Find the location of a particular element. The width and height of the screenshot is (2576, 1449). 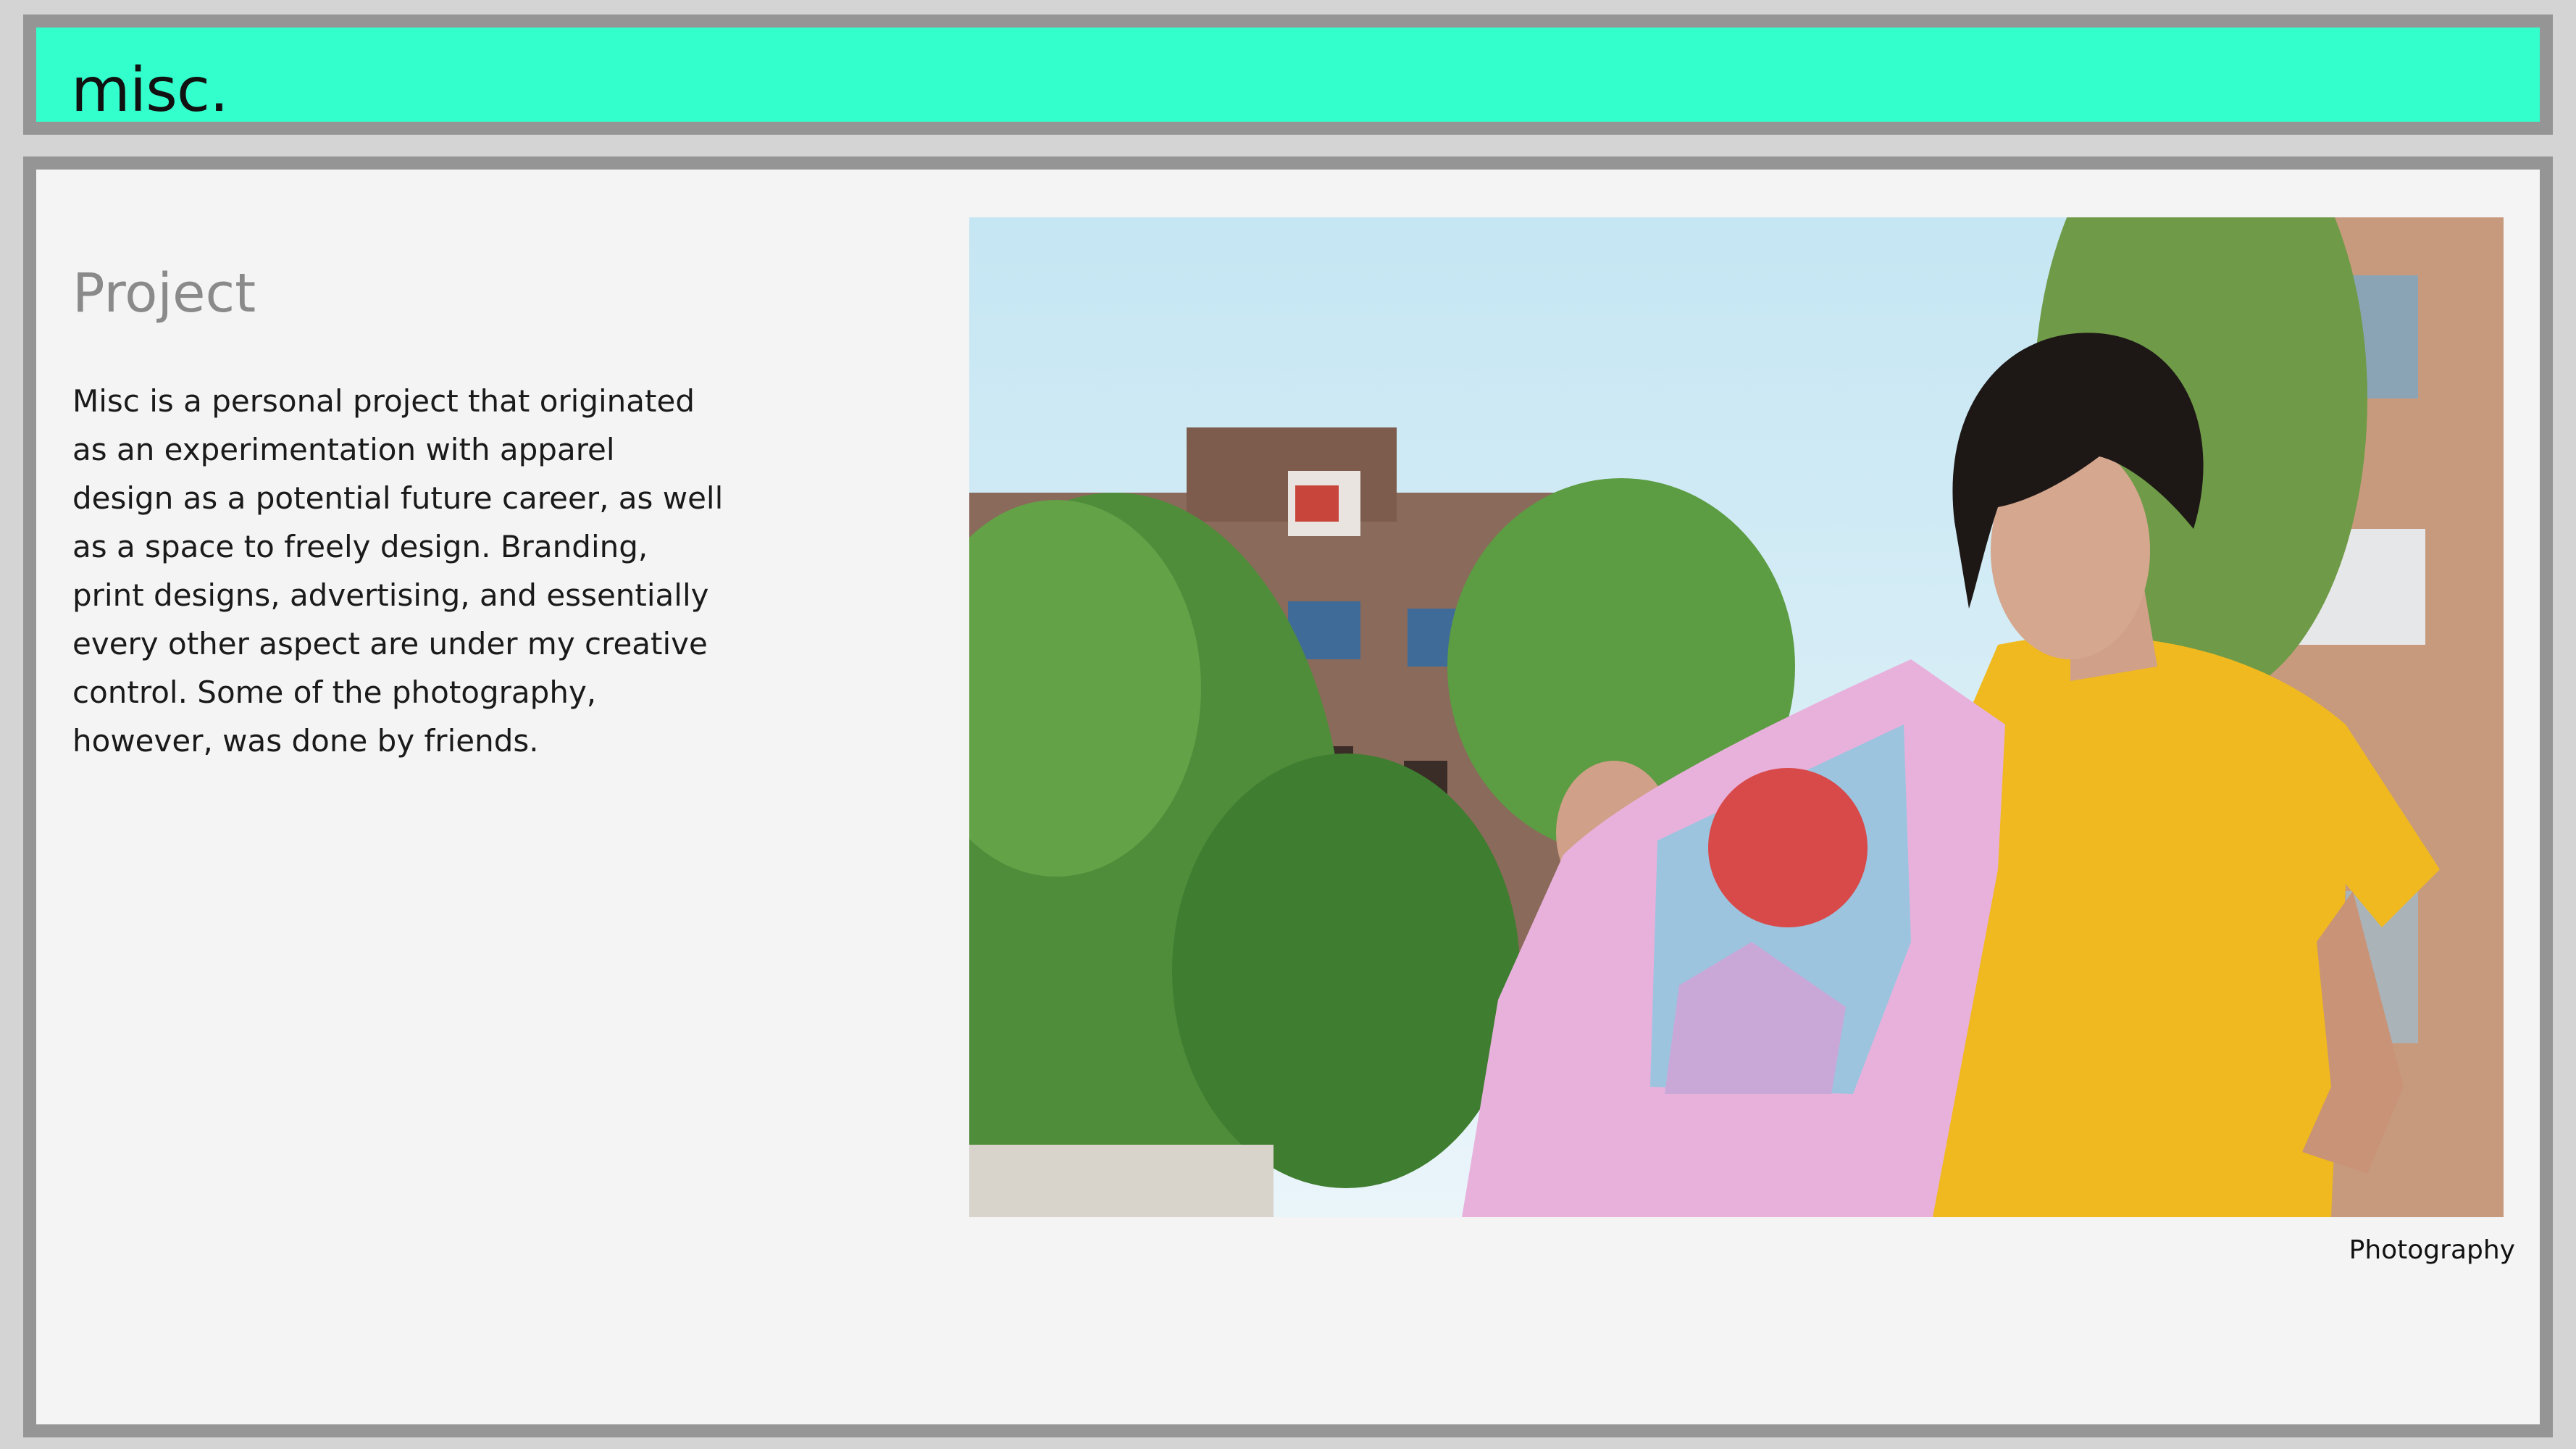

site-title: misc. is located at coordinates (150, 89).